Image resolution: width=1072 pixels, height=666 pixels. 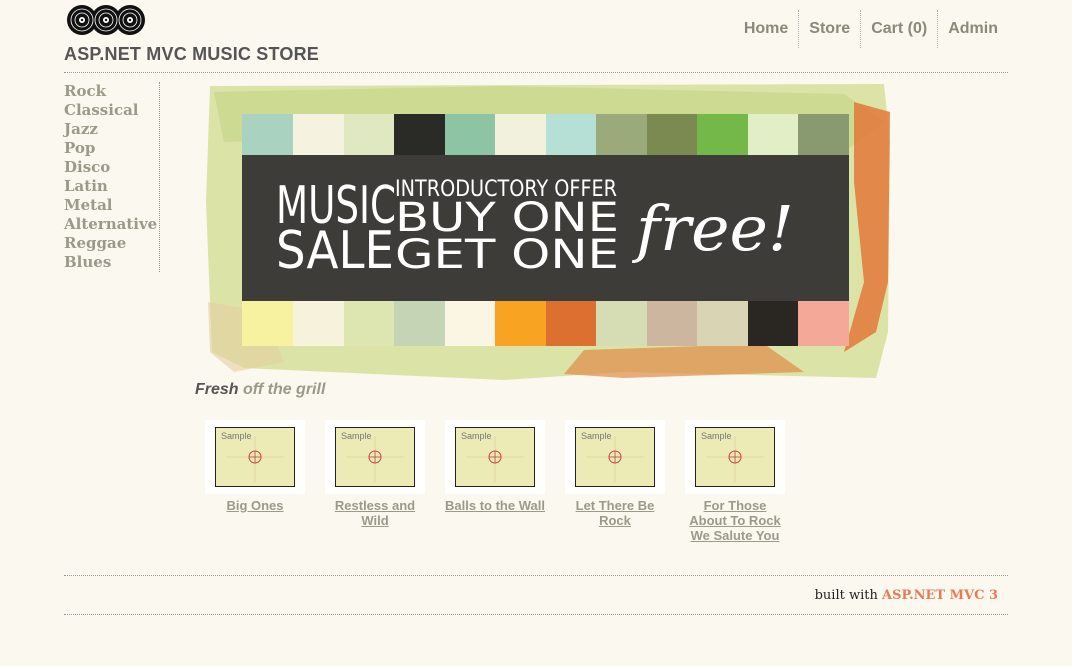 I want to click on nav-store: Store, so click(x=829, y=29).